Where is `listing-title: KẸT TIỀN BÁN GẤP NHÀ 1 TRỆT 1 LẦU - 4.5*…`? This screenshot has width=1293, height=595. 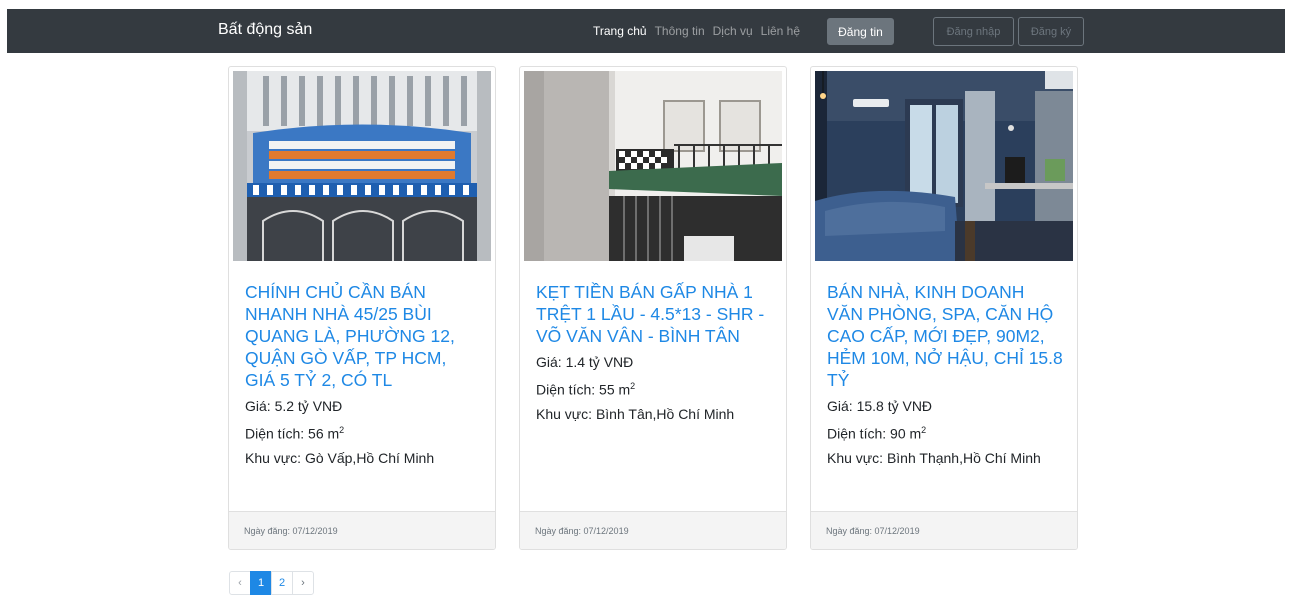
listing-title: KẸT TIỀN BÁN GẤP NHÀ 1 TRỆT 1 LẦU - 4.5*… is located at coordinates (654, 314).